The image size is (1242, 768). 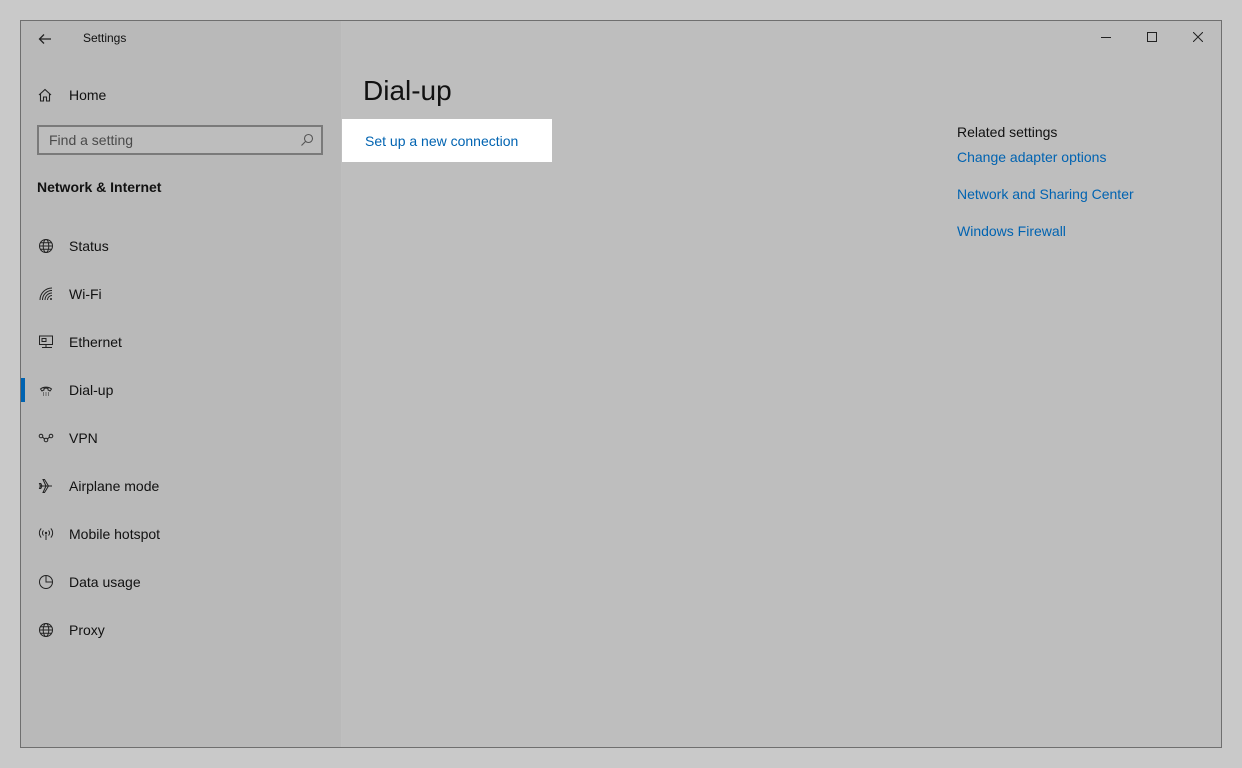 What do you see at coordinates (99, 187) in the screenshot?
I see `section-title: Network & Internet` at bounding box center [99, 187].